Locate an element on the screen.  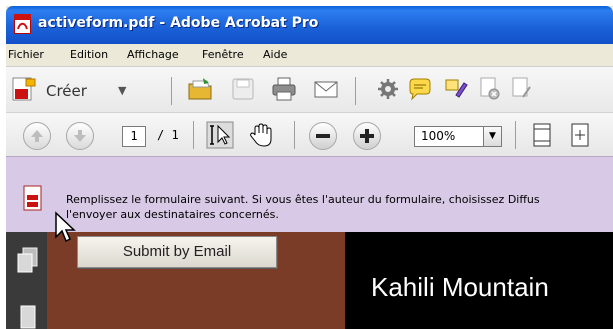
menu-bar: Fichier Edition Affichage Fenêtre Aide is located at coordinates (309, 55).